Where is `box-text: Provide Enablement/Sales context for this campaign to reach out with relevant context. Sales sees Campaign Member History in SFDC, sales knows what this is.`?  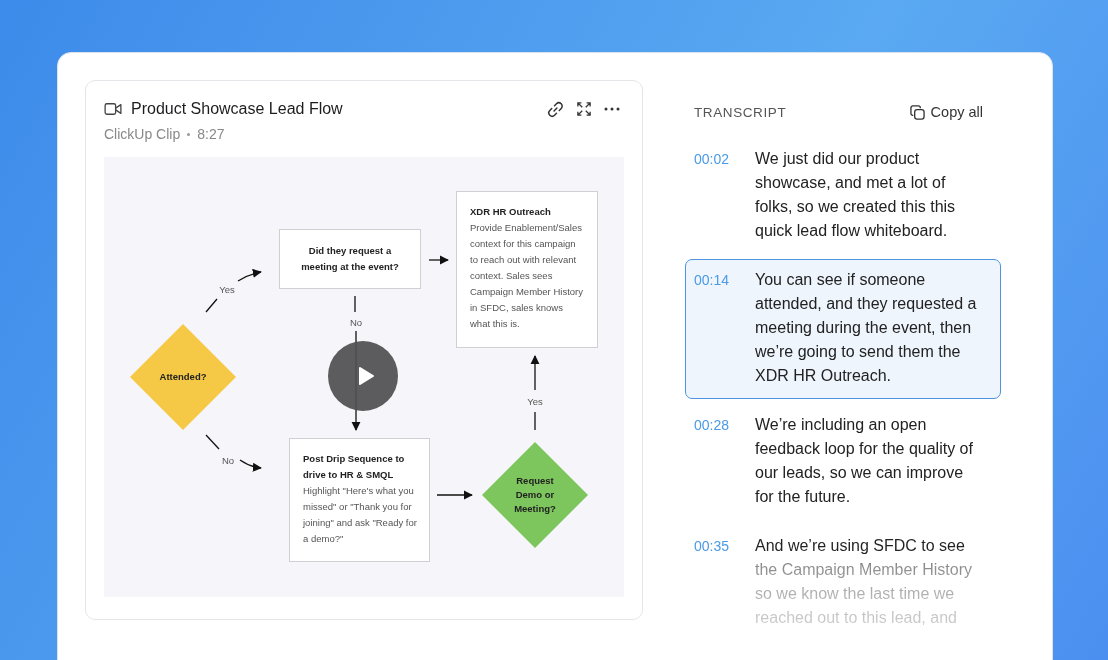
box-text: Provide Enablement/Sales context for this campaign to reach out with relevant context. Sales sees Campaign Member History in SFDC, sales knows what this is. is located at coordinates (527, 276).